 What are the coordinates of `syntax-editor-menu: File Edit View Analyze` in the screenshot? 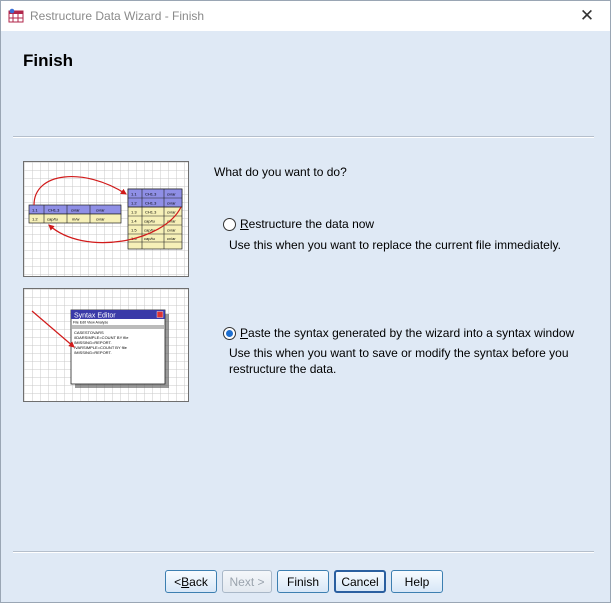 It's located at (90, 323).